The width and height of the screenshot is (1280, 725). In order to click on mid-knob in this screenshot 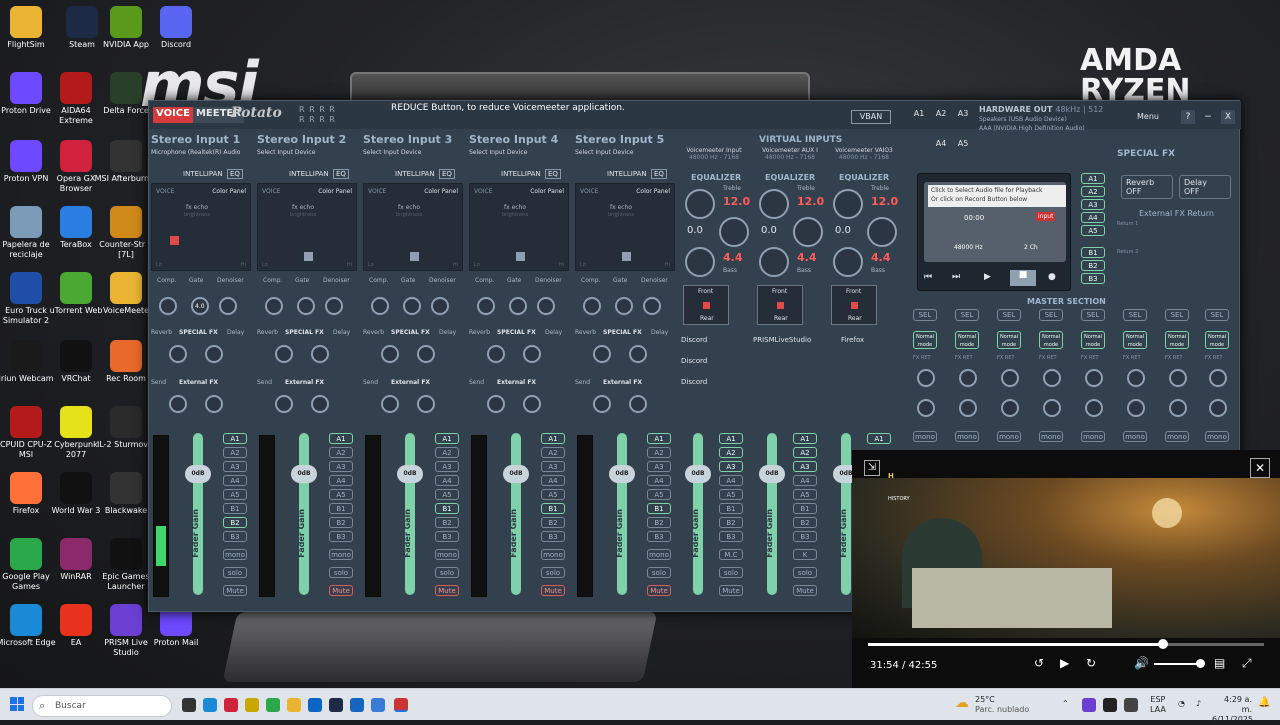, I will do `click(734, 232)`.